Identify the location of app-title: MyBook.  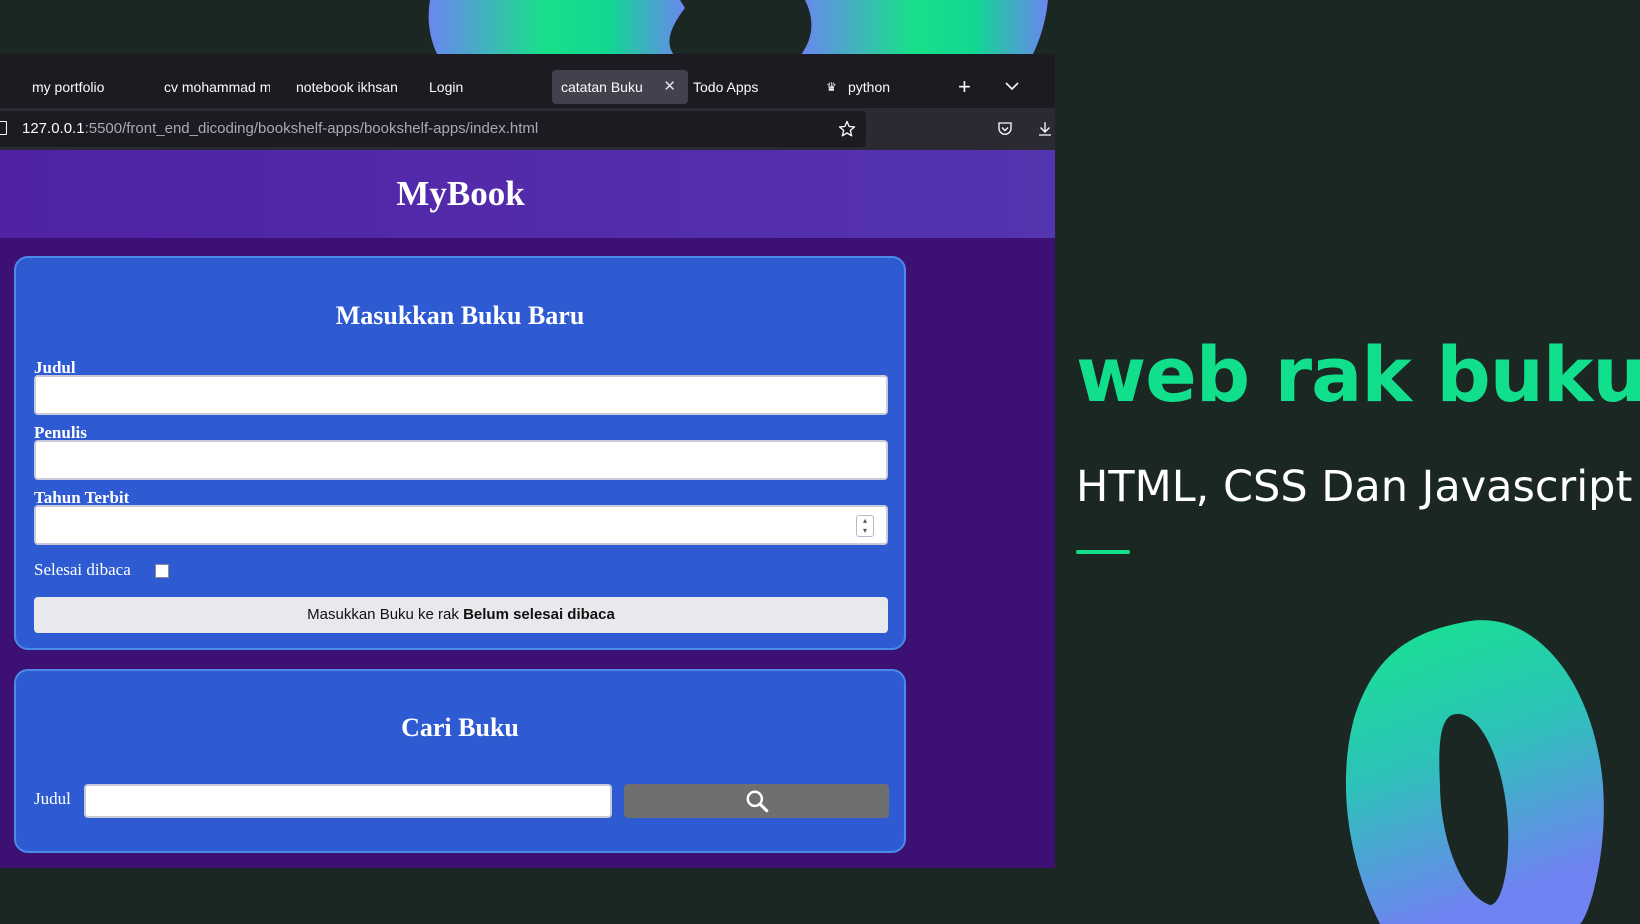
(460, 193).